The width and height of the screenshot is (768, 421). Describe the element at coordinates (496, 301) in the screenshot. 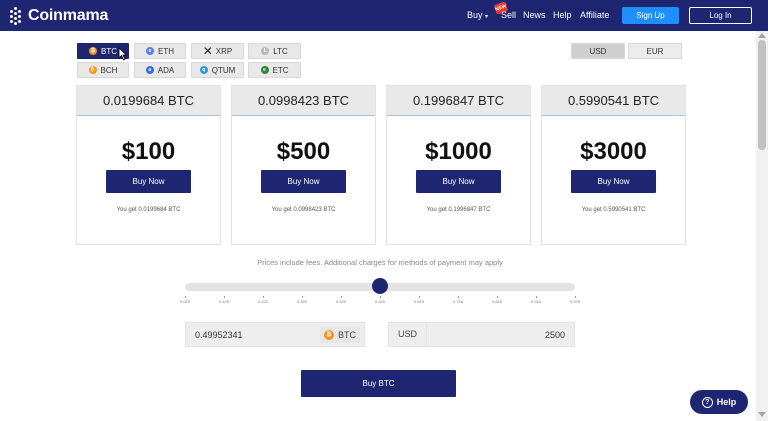

I see `slider-tick-label: 0.818` at that location.